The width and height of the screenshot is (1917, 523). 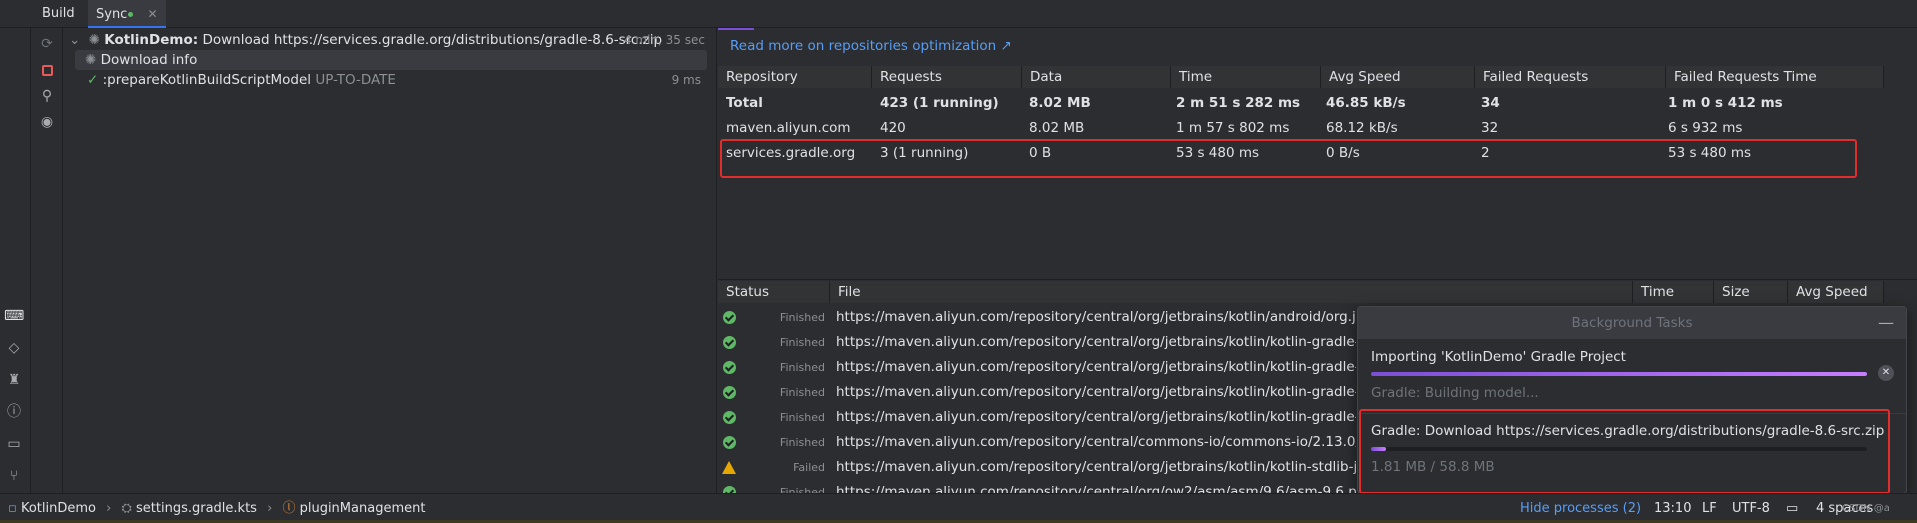 I want to click on build-tool-strip: ⟳ ⚲ ◉, so click(x=47, y=260).